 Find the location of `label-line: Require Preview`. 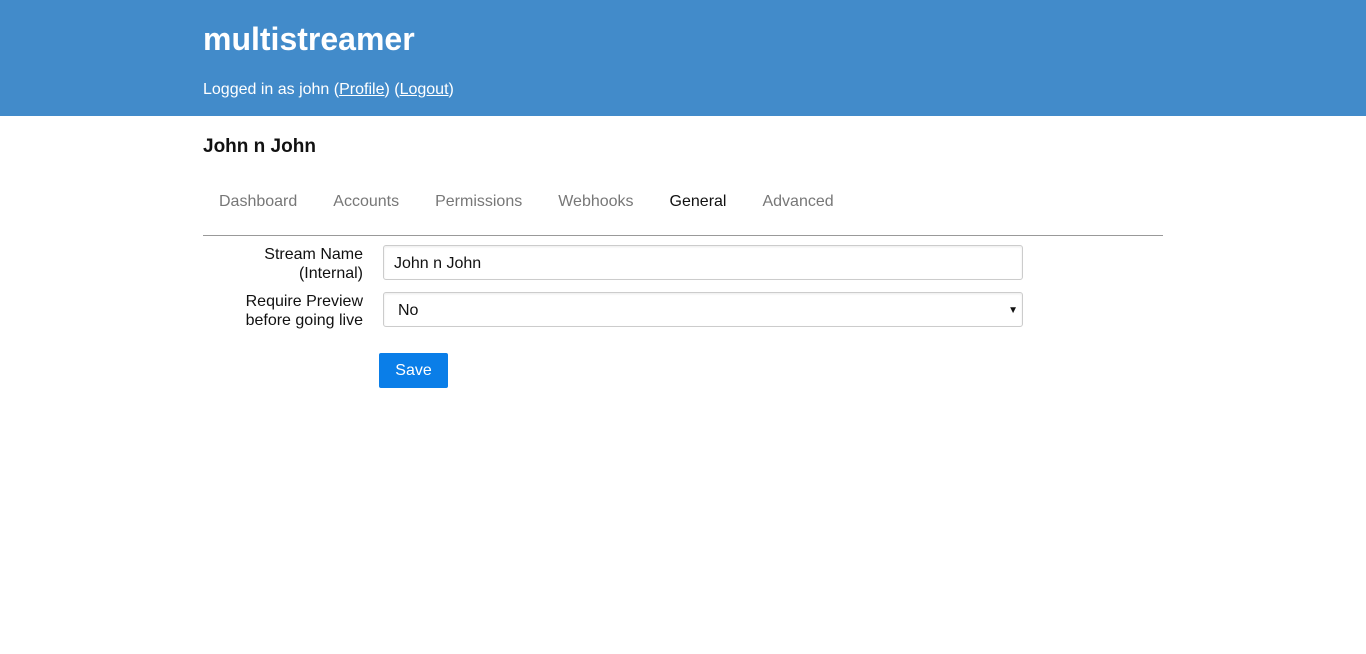

label-line: Require Preview is located at coordinates (304, 301).